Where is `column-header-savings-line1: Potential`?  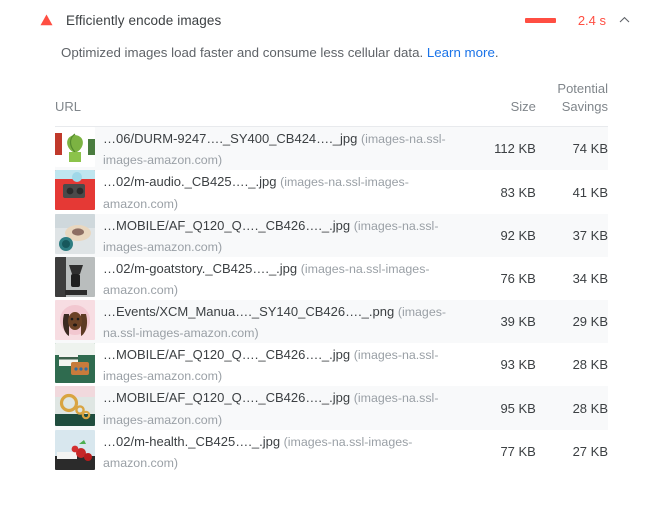
column-header-savings-line1: Potential is located at coordinates (582, 88).